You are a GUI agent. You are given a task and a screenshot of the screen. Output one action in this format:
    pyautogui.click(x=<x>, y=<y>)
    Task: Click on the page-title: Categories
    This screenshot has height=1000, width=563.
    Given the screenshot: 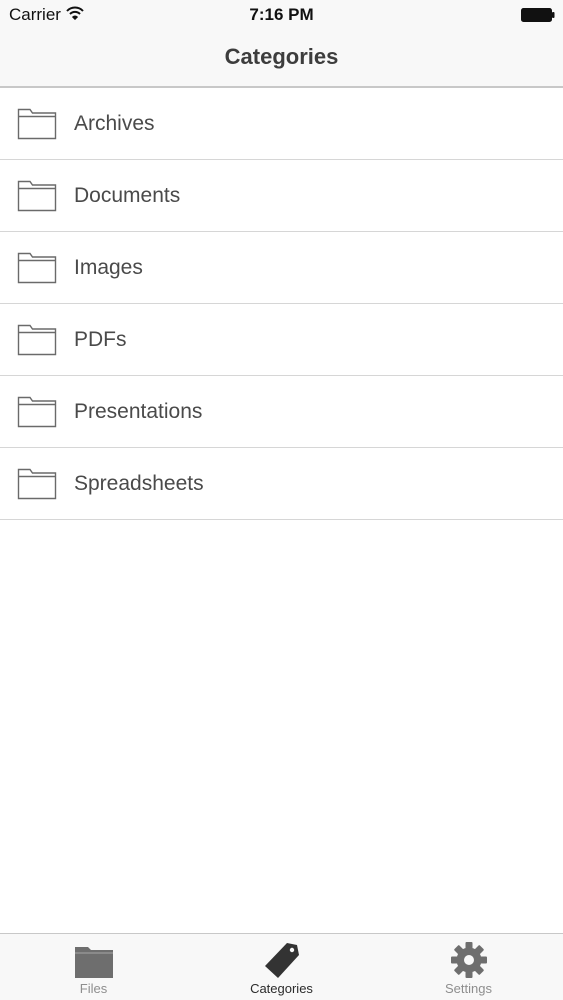 What is the action you would take?
    pyautogui.click(x=281, y=56)
    